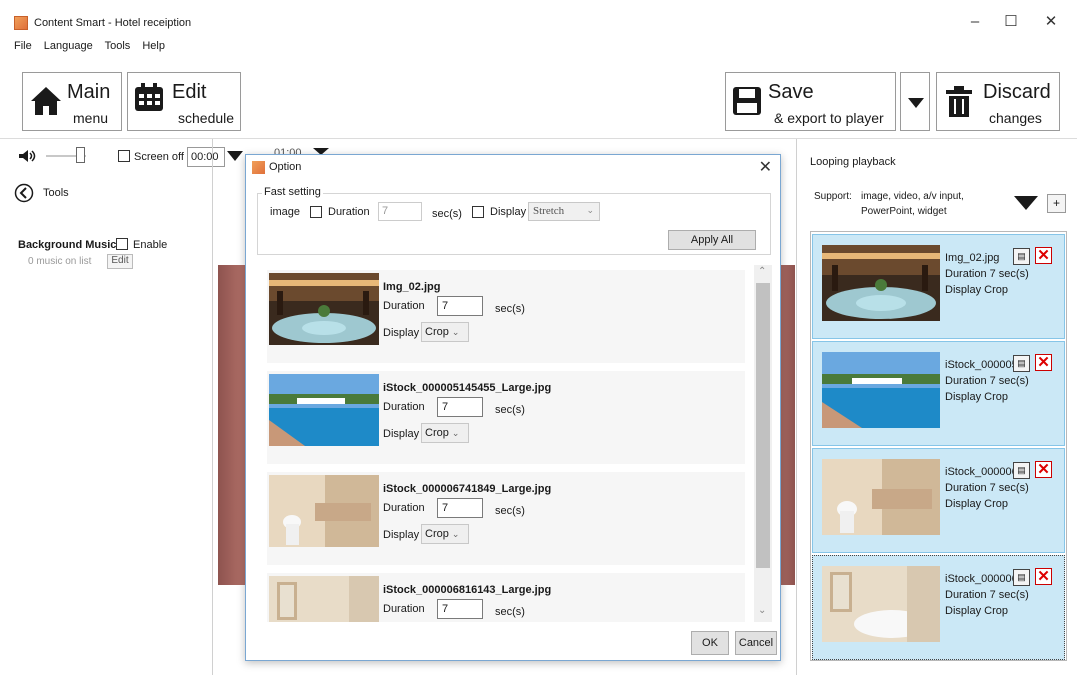 Image resolution: width=1077 pixels, height=675 pixels. Describe the element at coordinates (762, 271) in the screenshot. I see `scroll-up-icon: ⌃` at that location.